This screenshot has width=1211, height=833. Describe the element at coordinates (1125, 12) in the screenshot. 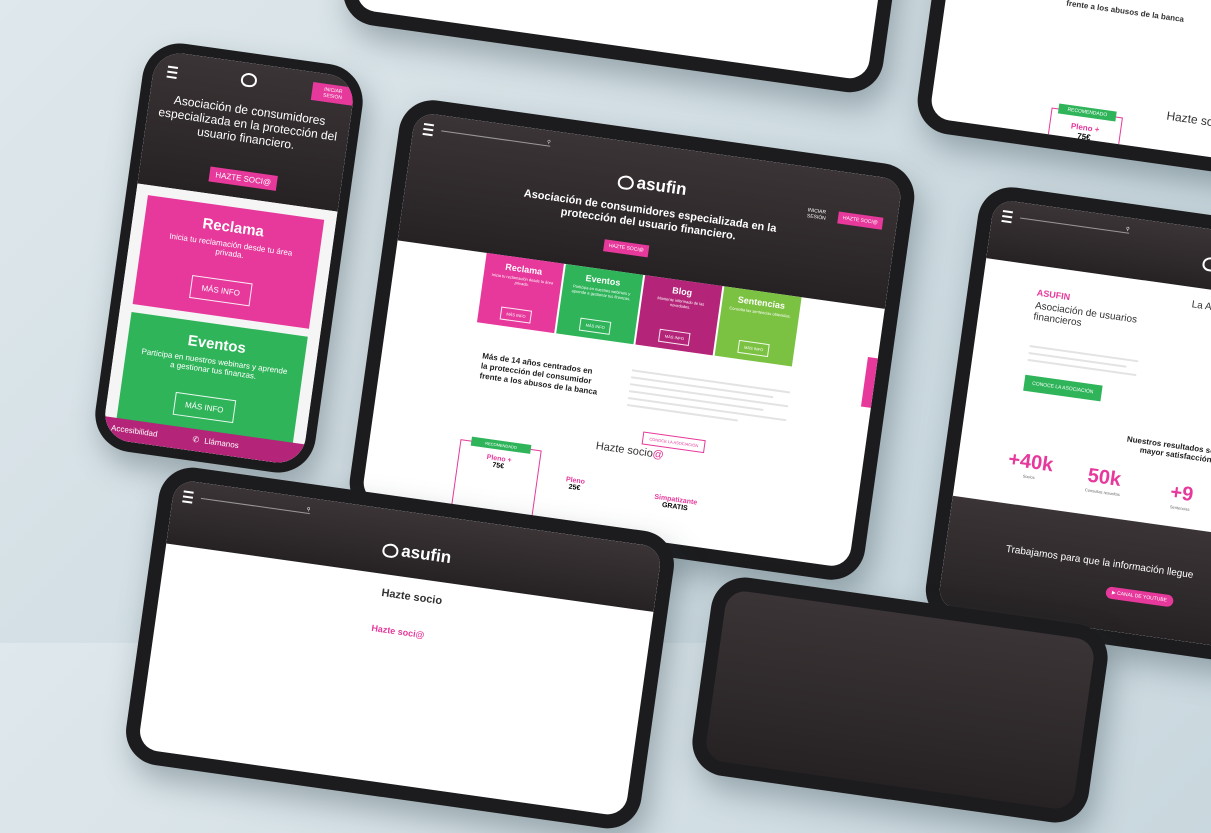

I see `top-right-heading: frente a los abusos de la banca` at that location.